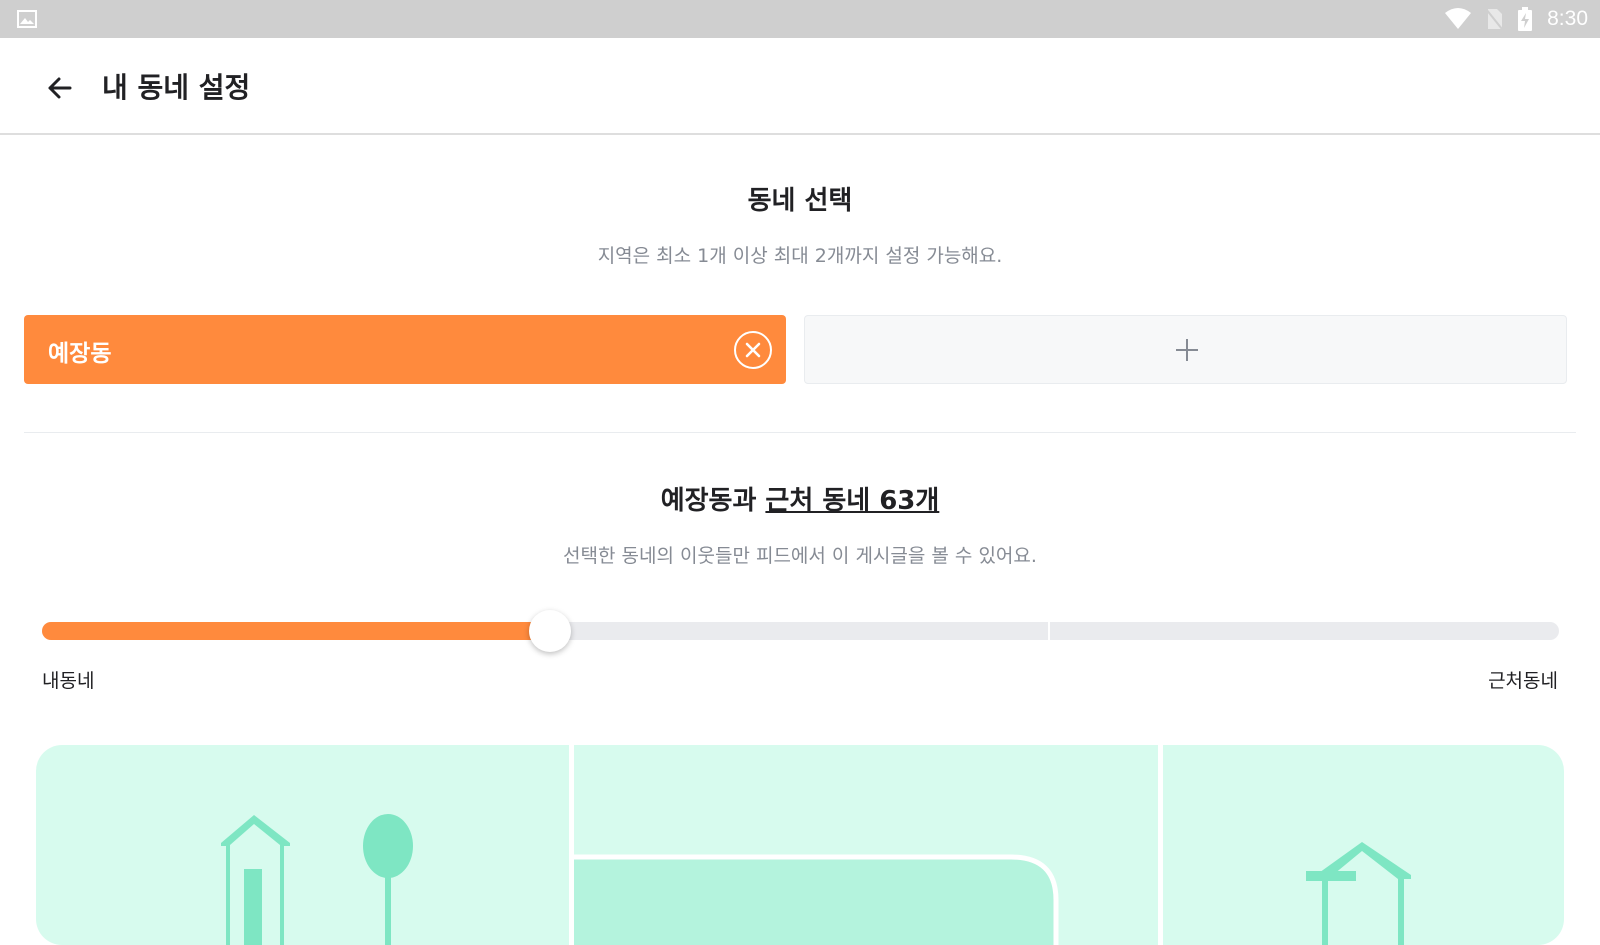 Image resolution: width=1600 pixels, height=945 pixels. Describe the element at coordinates (80, 354) in the screenshot. I see `selected-neighborhood-label: 예장동` at that location.